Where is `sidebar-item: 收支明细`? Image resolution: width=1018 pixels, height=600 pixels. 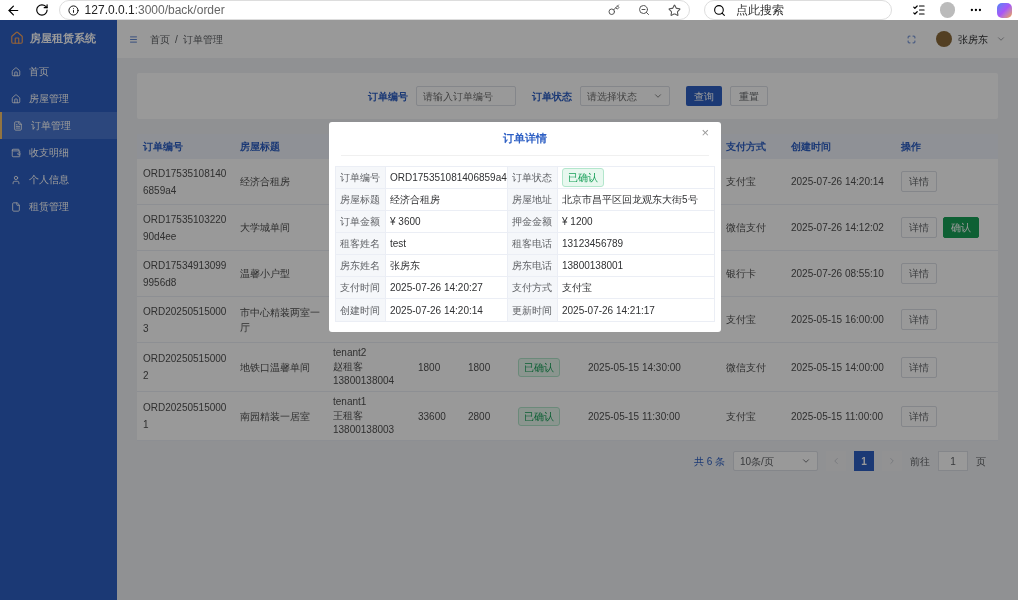
sidebar-item: 收支明细 is located at coordinates (58, 152).